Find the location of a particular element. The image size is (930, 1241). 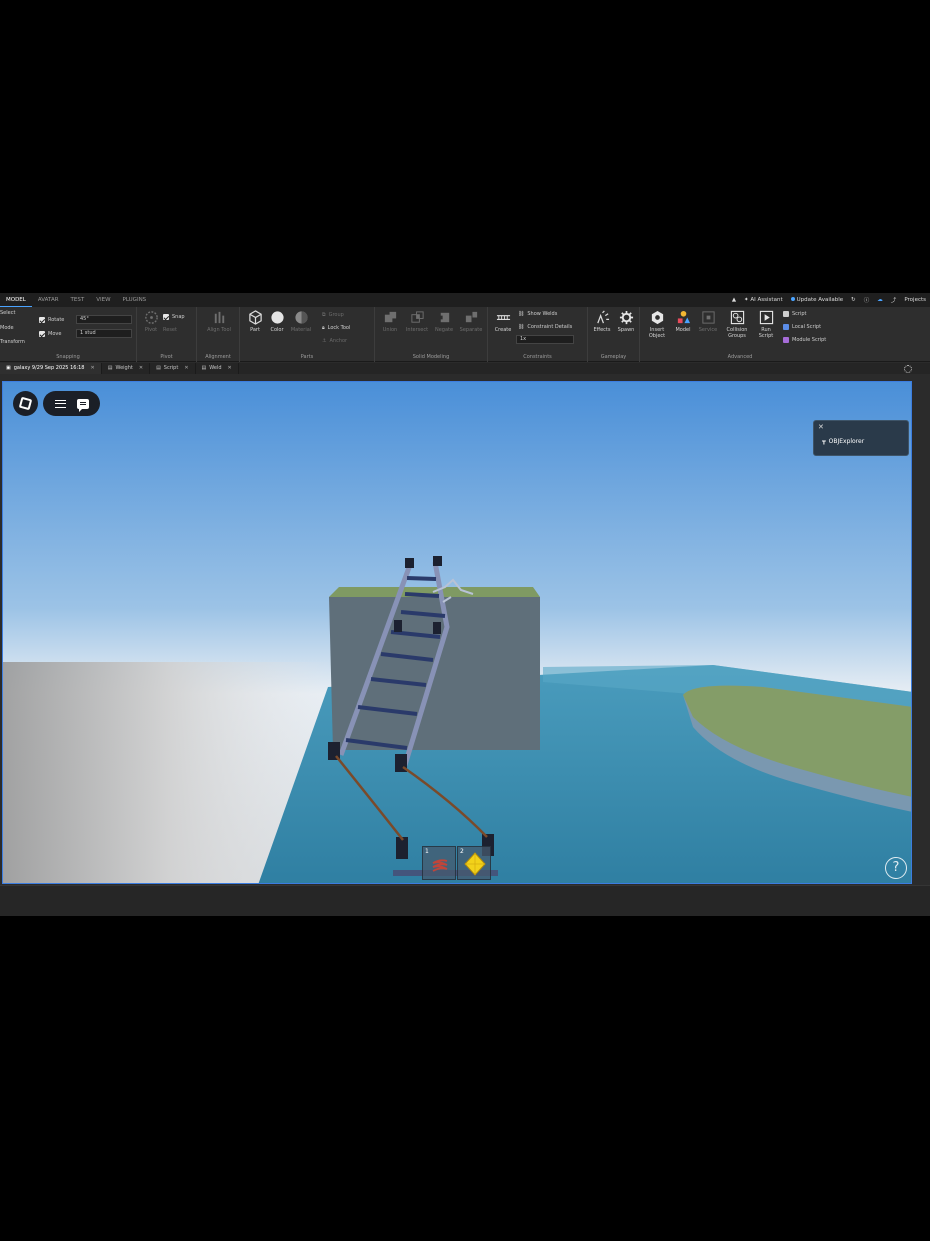

union-button: Union is located at coordinates (390, 321).